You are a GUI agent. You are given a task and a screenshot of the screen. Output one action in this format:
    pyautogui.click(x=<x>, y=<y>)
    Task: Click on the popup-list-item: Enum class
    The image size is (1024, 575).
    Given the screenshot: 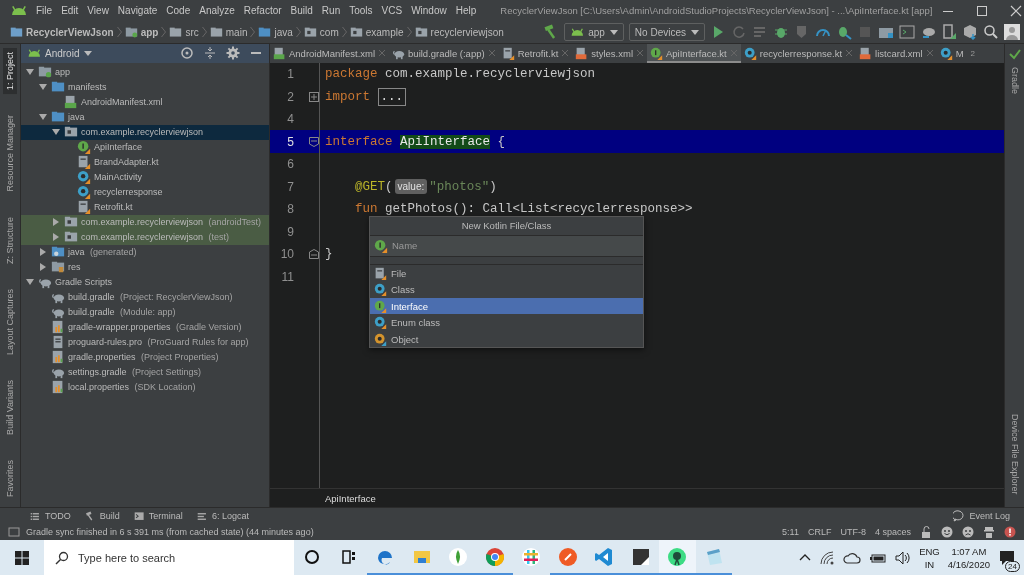 What is the action you would take?
    pyautogui.click(x=506, y=322)
    